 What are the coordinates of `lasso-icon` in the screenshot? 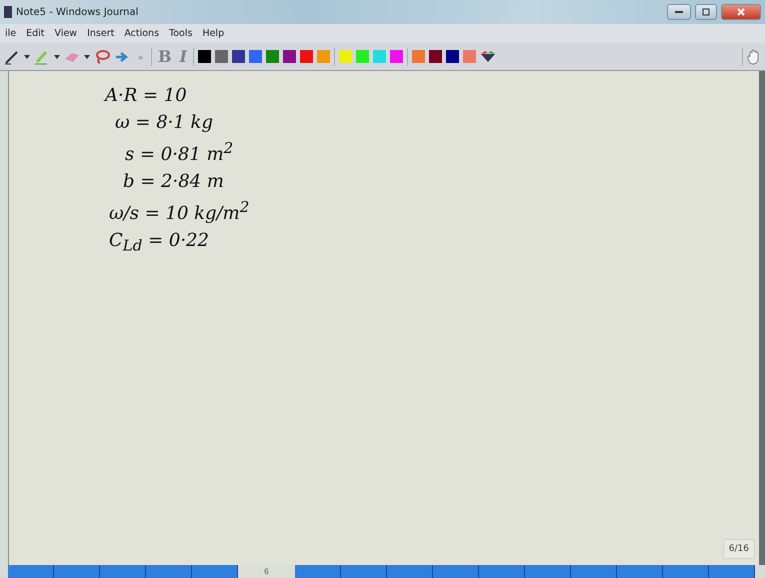 It's located at (102, 57).